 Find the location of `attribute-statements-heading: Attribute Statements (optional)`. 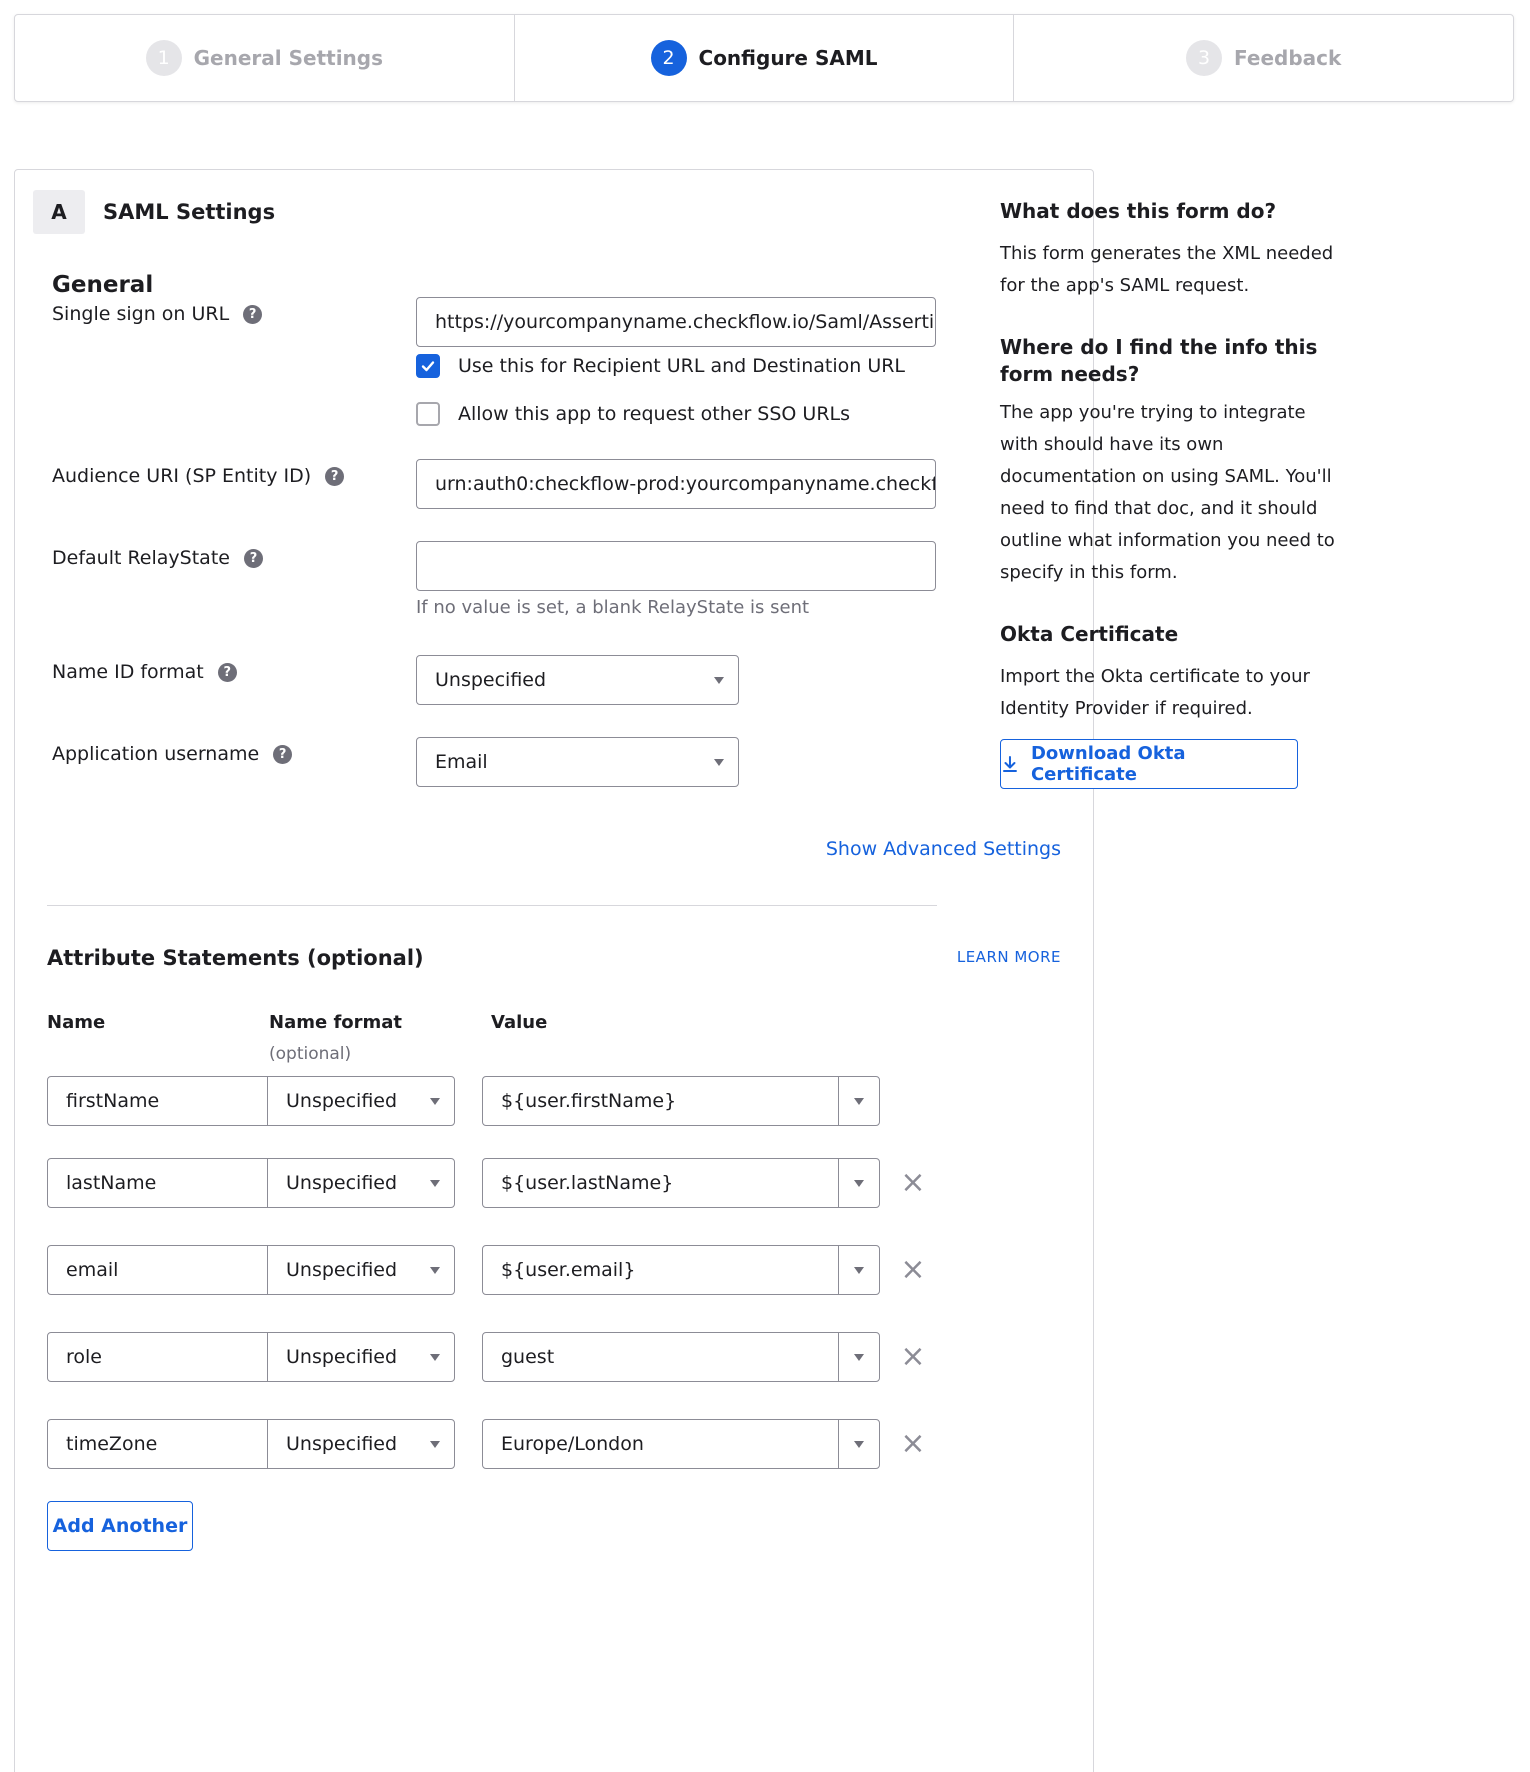

attribute-statements-heading: Attribute Statements (optional) is located at coordinates (235, 958).